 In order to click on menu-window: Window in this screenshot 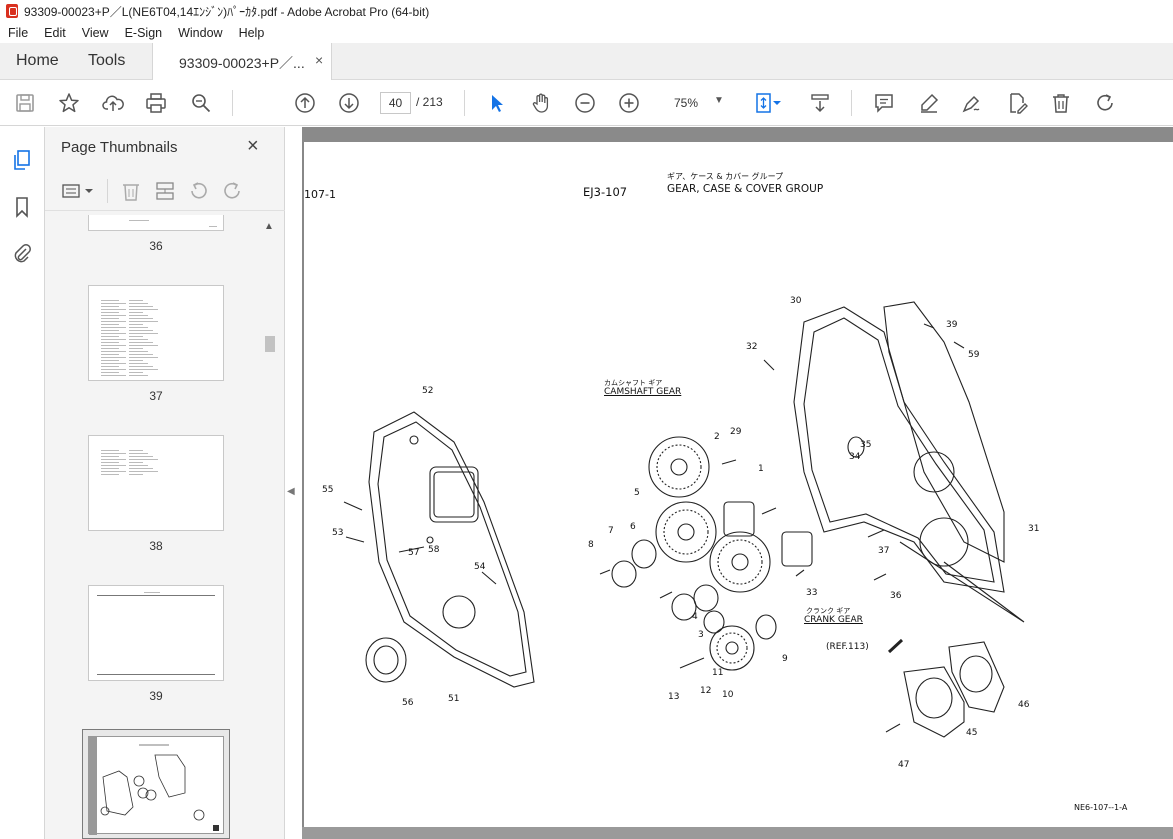, I will do `click(200, 33)`.